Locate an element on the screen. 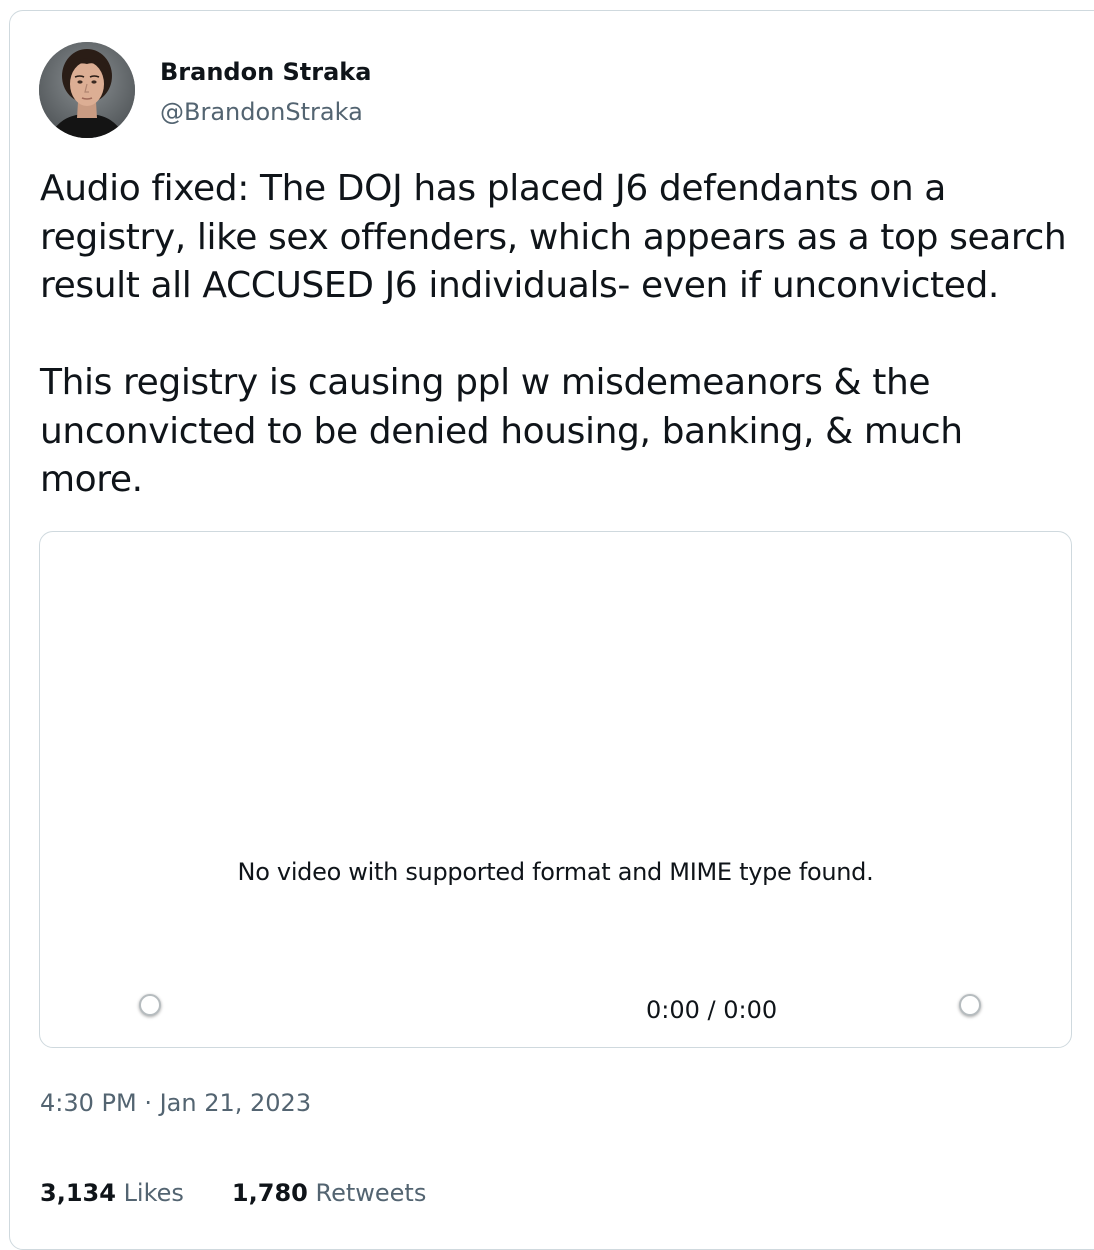  likes-label: Likes is located at coordinates (153, 1193).